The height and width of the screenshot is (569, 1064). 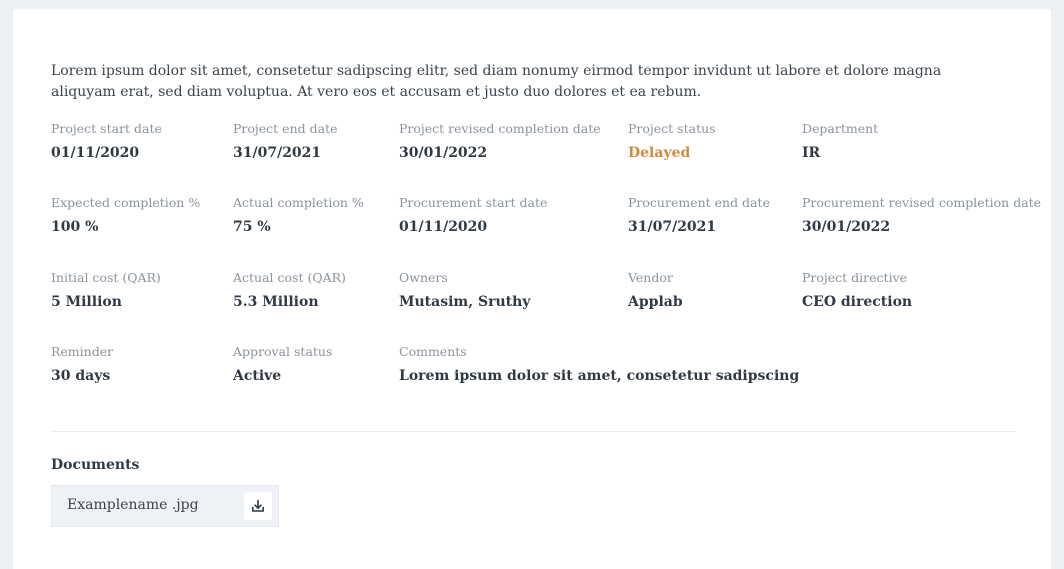 What do you see at coordinates (289, 290) in the screenshot?
I see `field-actual-cost: Actual cost (QAR) 5.3 Million` at bounding box center [289, 290].